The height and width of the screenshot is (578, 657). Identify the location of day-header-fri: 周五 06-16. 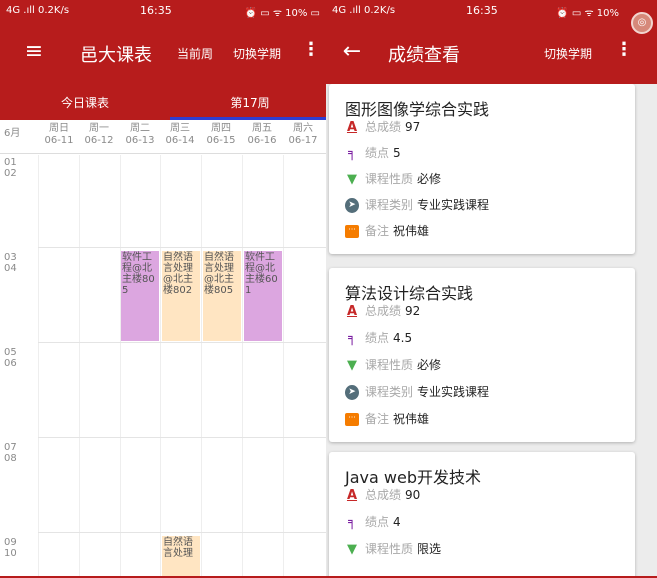
(262, 134).